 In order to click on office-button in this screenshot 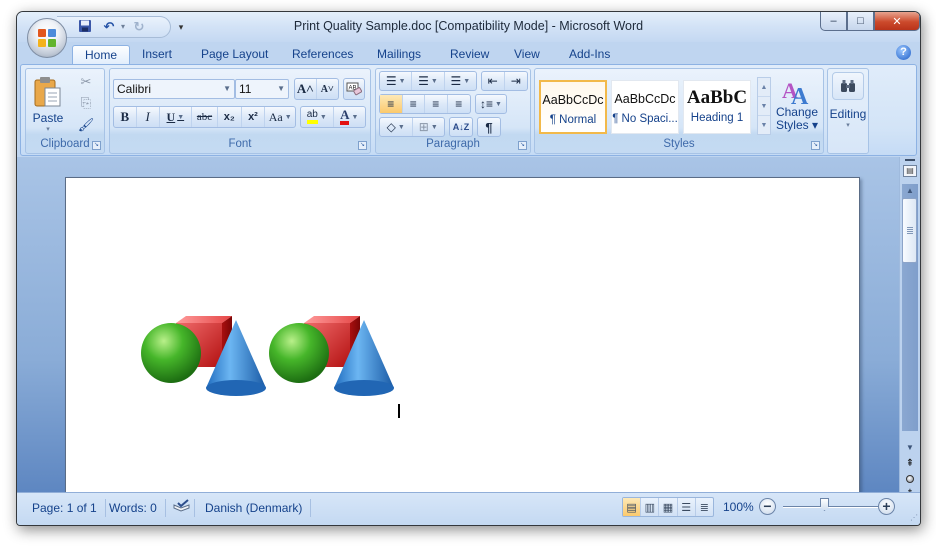, I will do `click(47, 38)`.